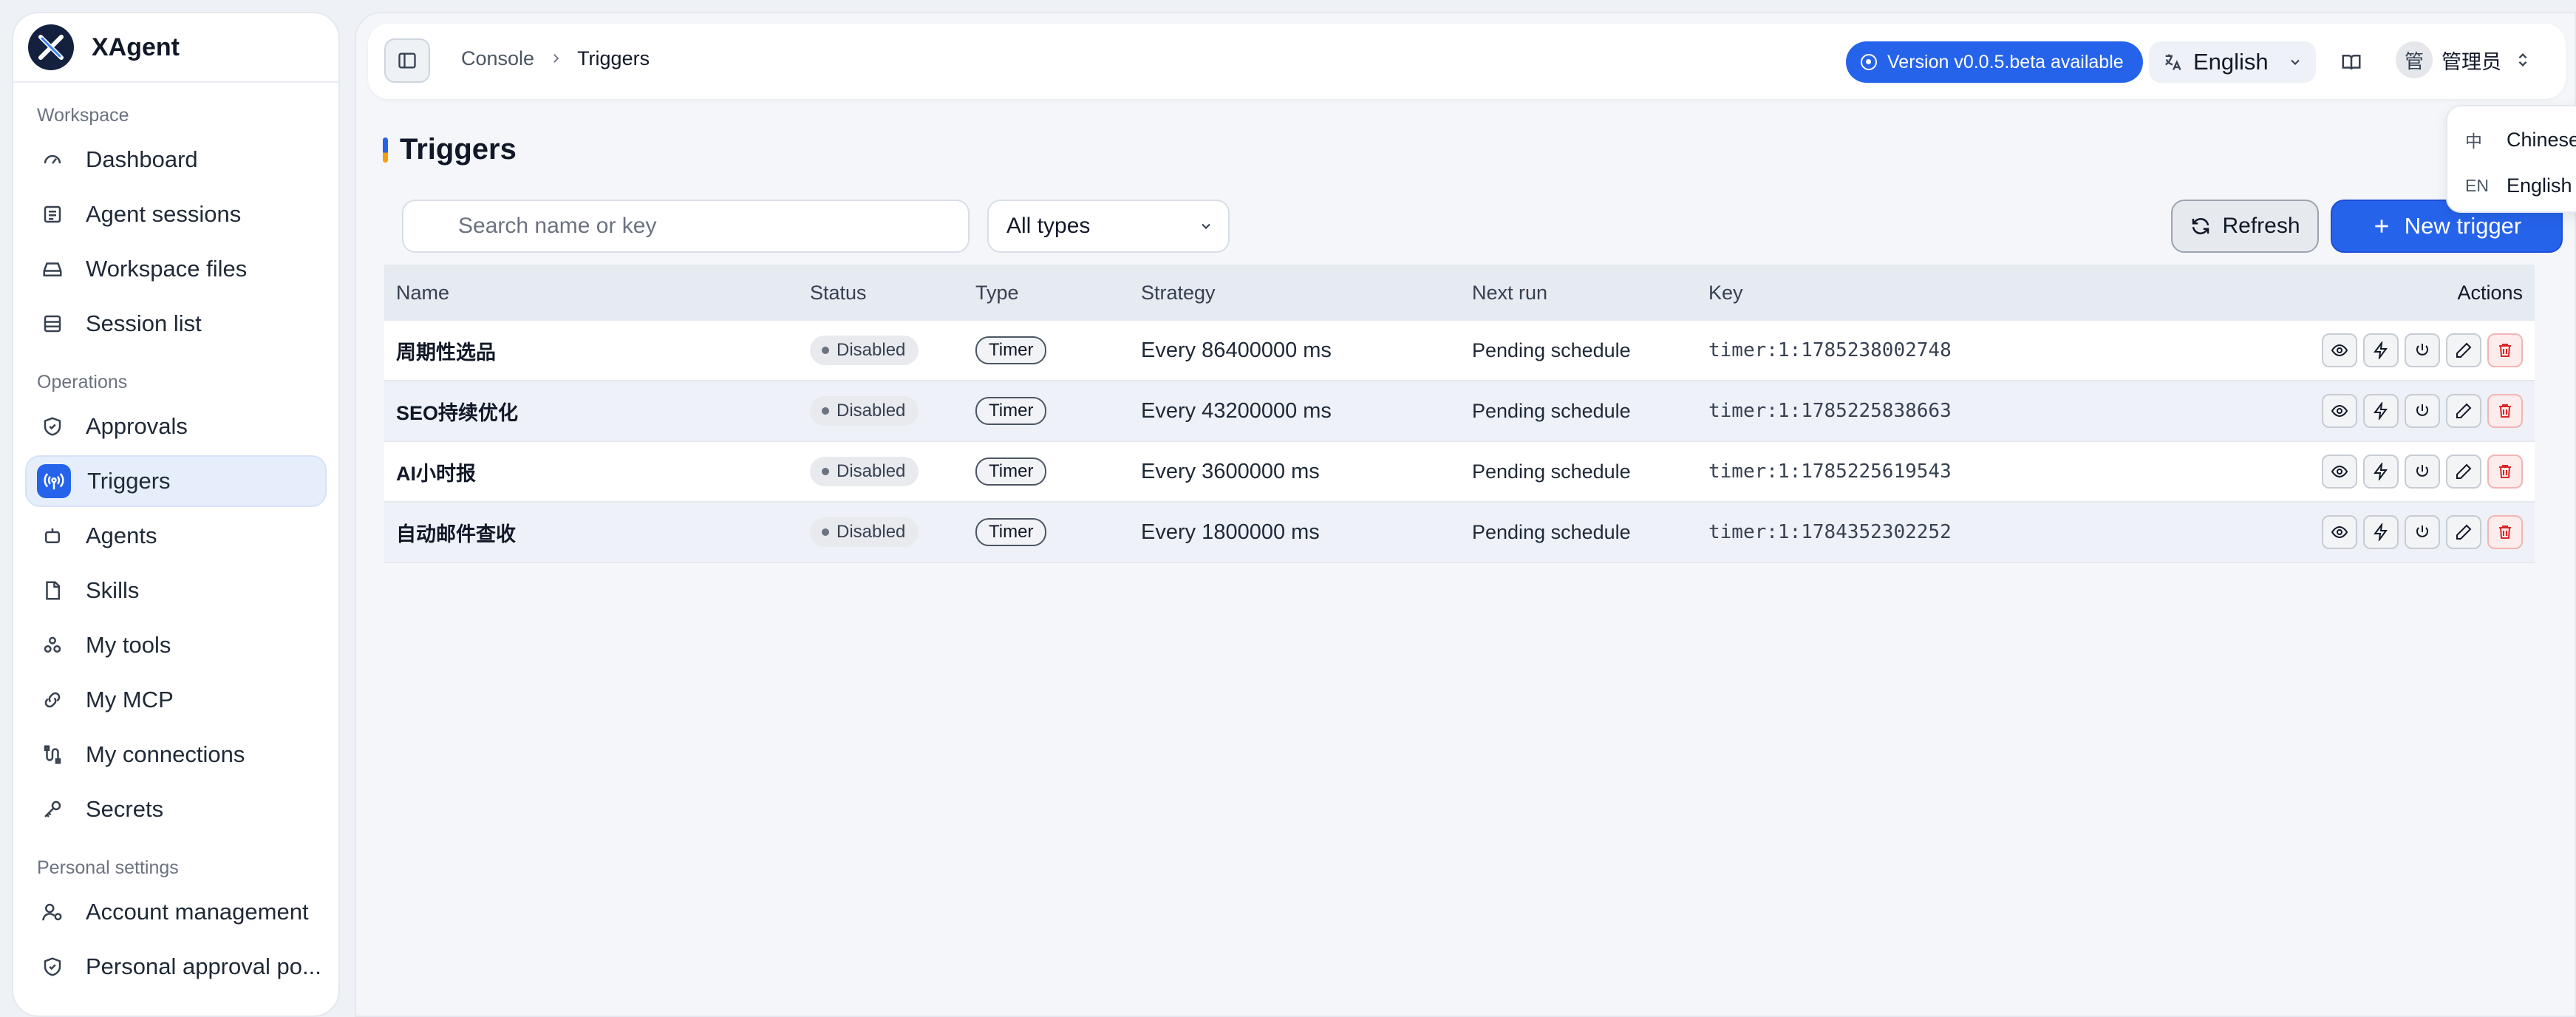 The height and width of the screenshot is (1017, 2576). Describe the element at coordinates (176, 700) in the screenshot. I see `sidebar-item-my-mcp: My MCP` at that location.